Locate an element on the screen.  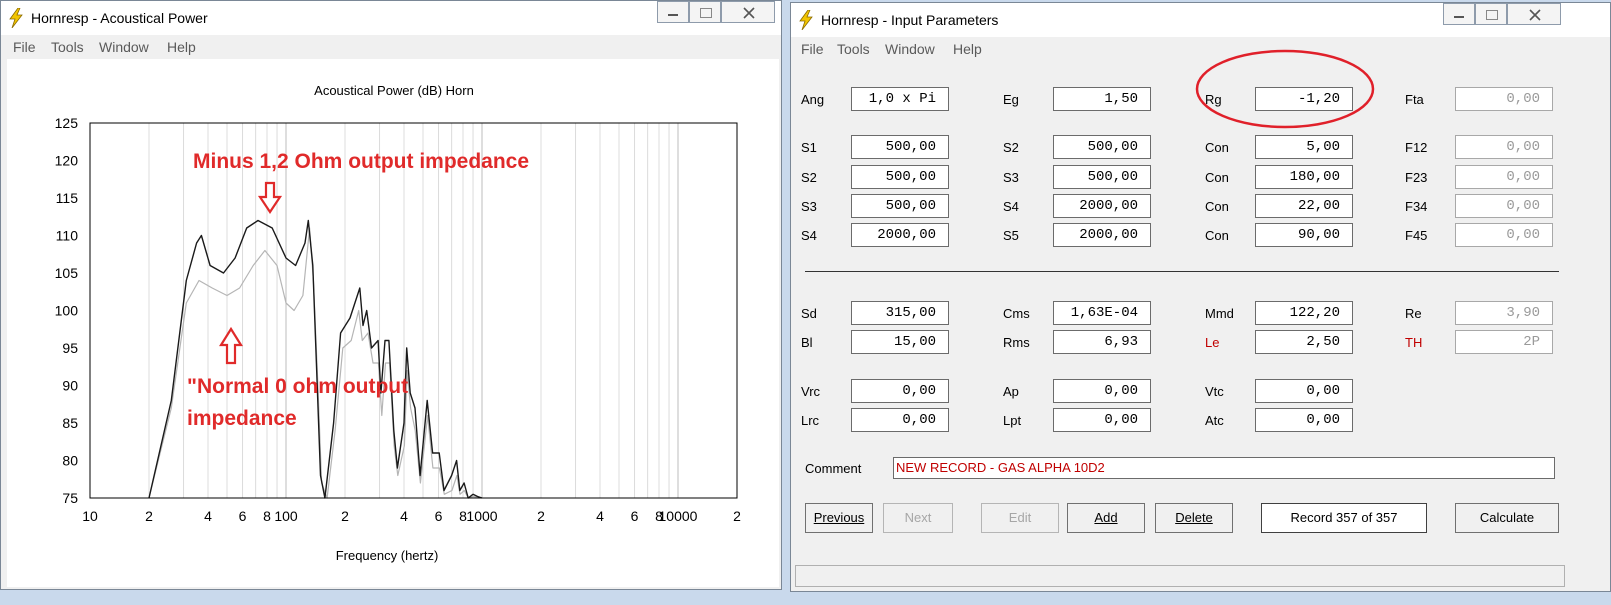
param-label: Re is located at coordinates (1413, 313).